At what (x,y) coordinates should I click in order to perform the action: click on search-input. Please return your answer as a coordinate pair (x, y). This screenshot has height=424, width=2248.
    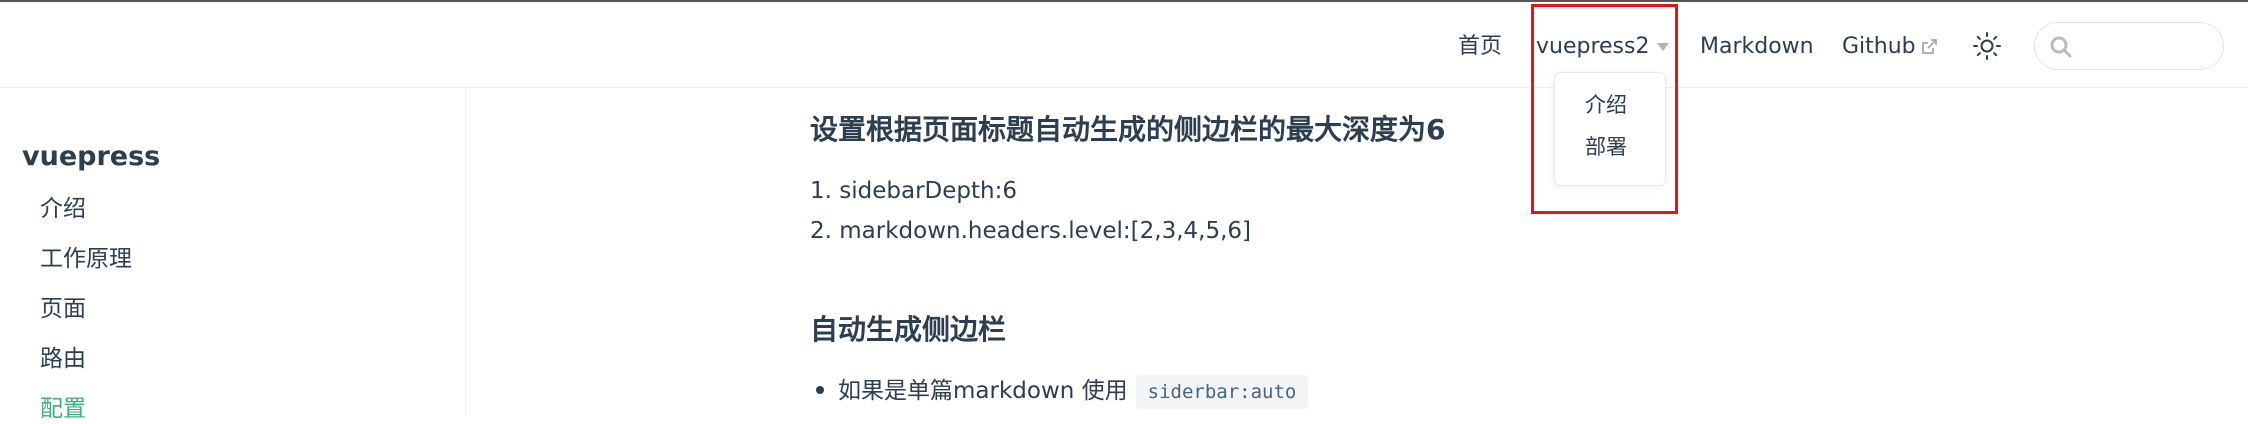
    Looking at the image, I should click on (2129, 46).